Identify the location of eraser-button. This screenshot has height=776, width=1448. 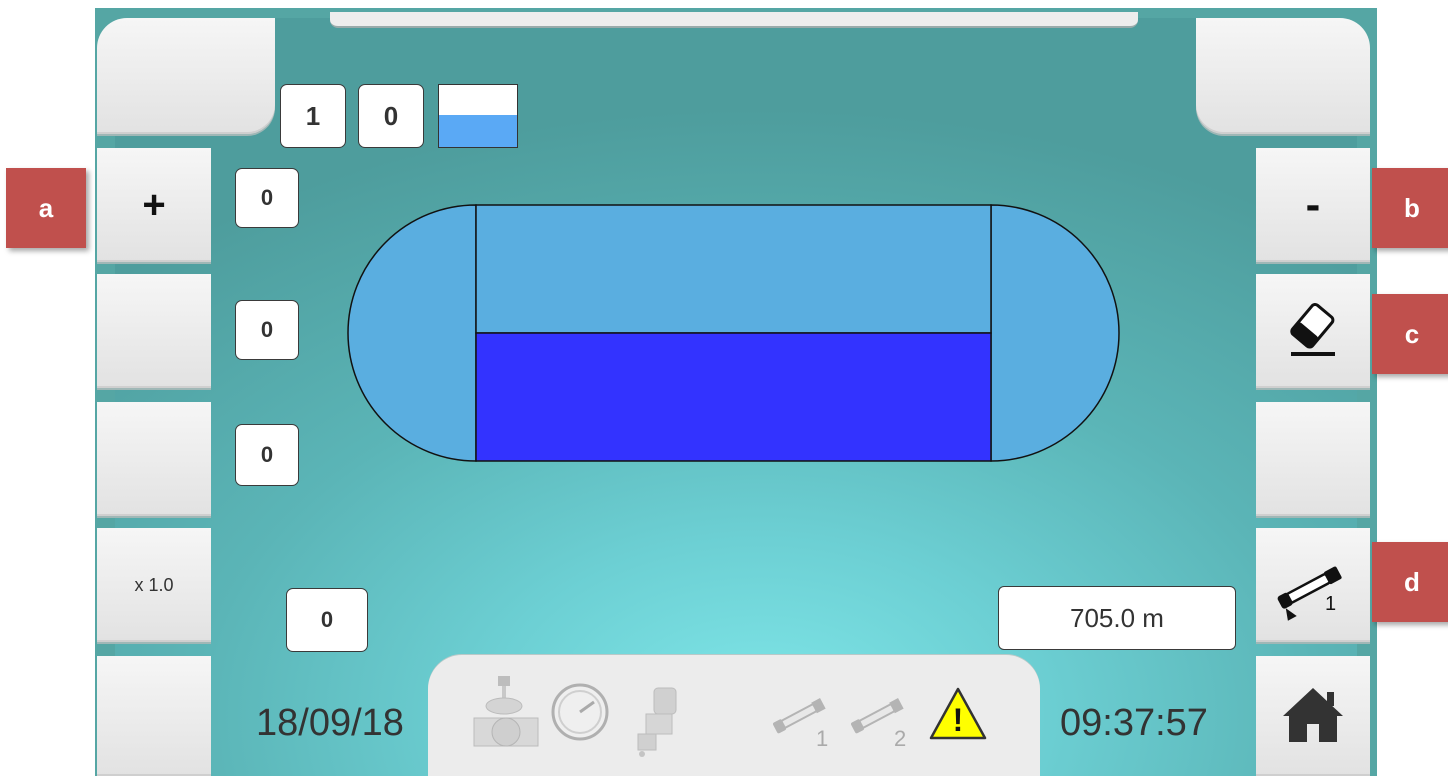
(1313, 331).